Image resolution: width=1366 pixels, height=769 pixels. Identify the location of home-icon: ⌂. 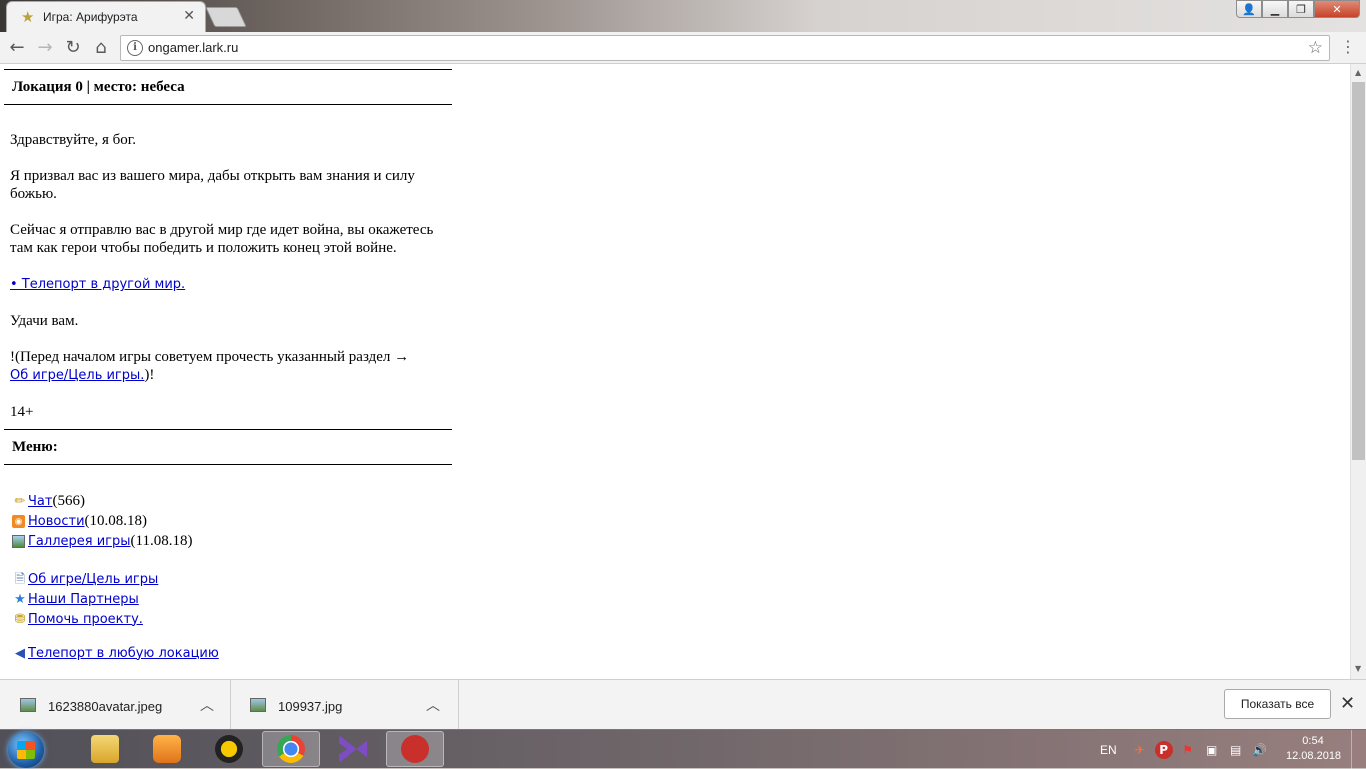
(101, 48).